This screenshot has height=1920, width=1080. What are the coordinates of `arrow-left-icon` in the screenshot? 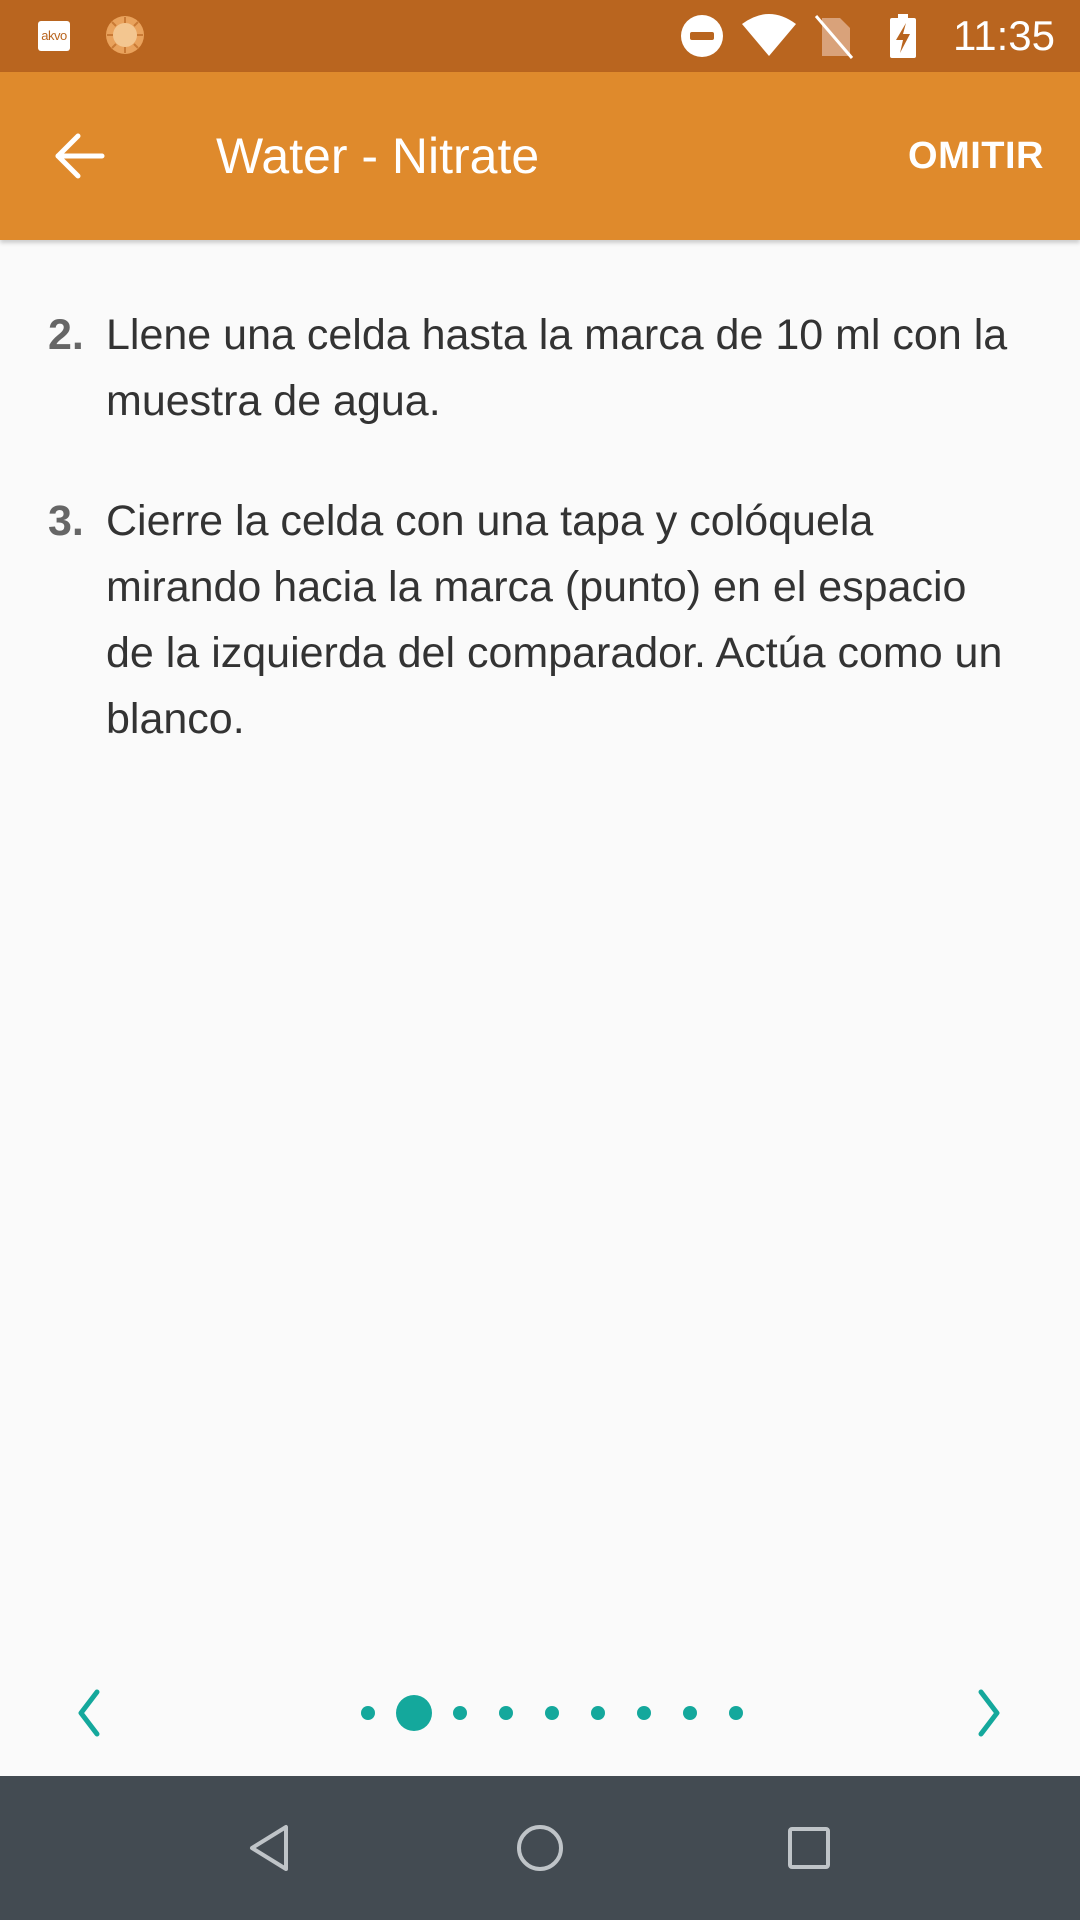 It's located at (80, 156).